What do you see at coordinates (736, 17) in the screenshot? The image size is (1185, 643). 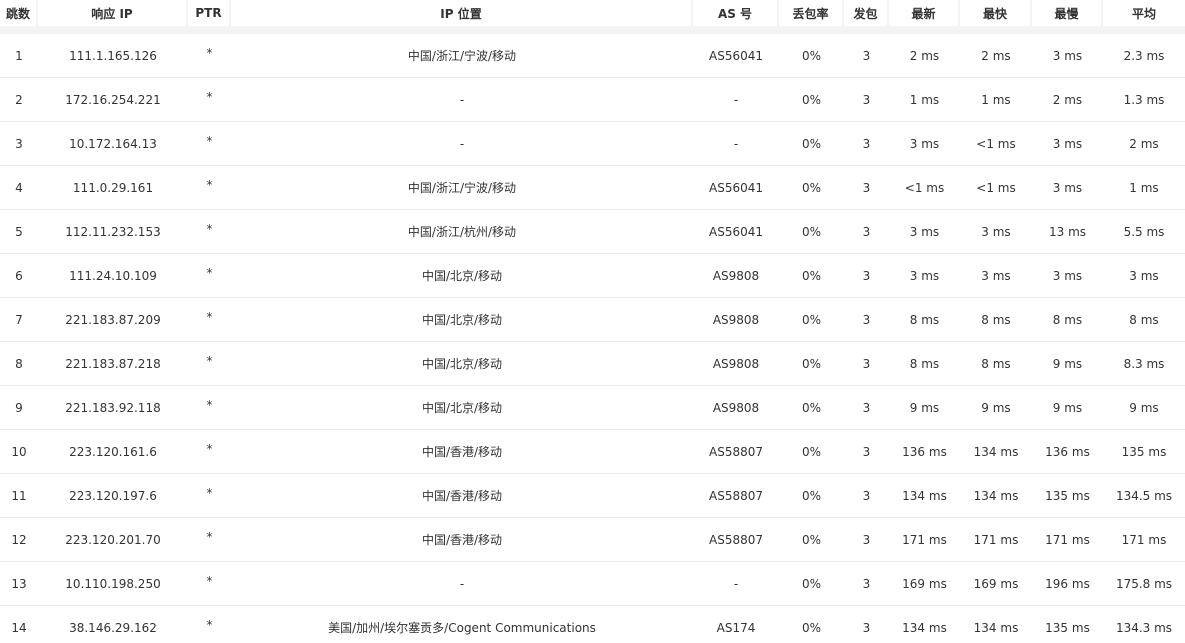 I see `header-asn: AS 号` at bounding box center [736, 17].